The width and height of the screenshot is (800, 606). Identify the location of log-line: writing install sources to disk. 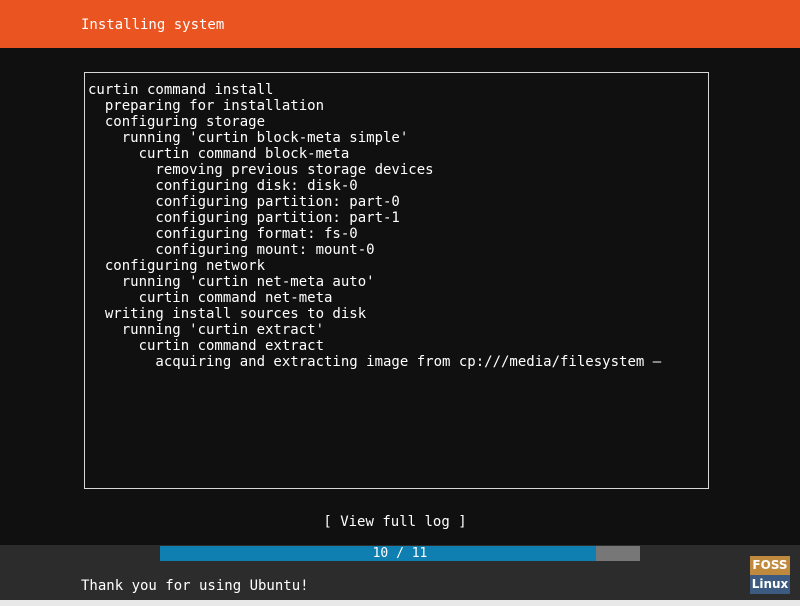
(227, 314).